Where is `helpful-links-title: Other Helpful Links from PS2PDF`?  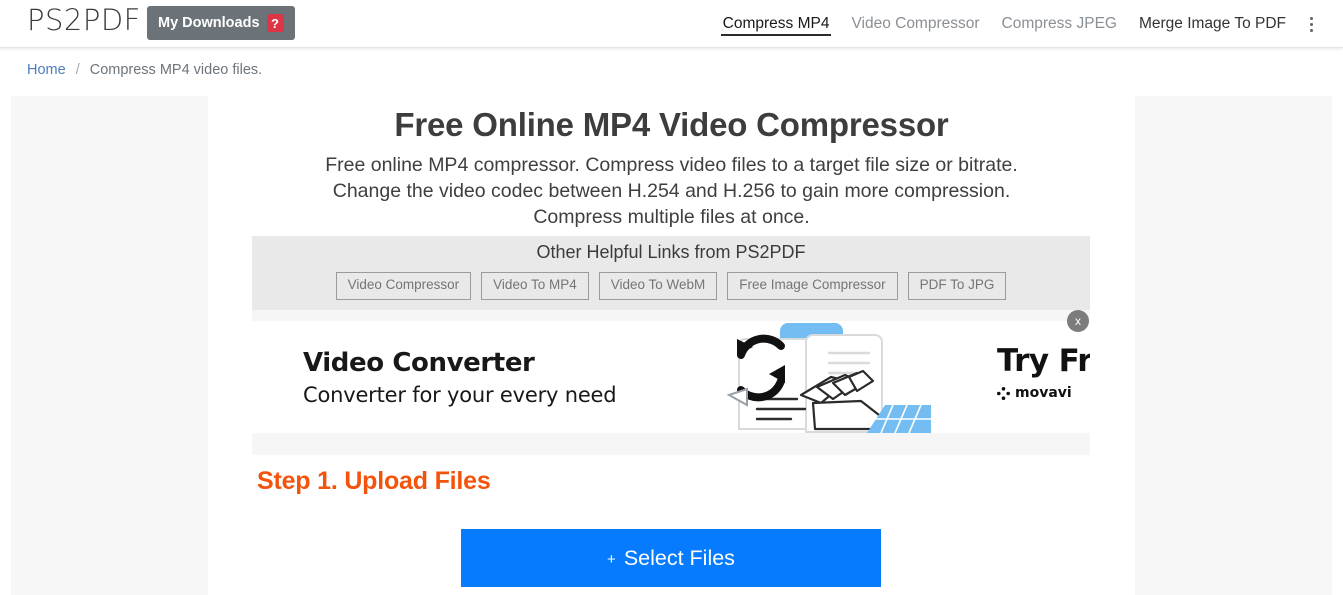 helpful-links-title: Other Helpful Links from PS2PDF is located at coordinates (671, 252).